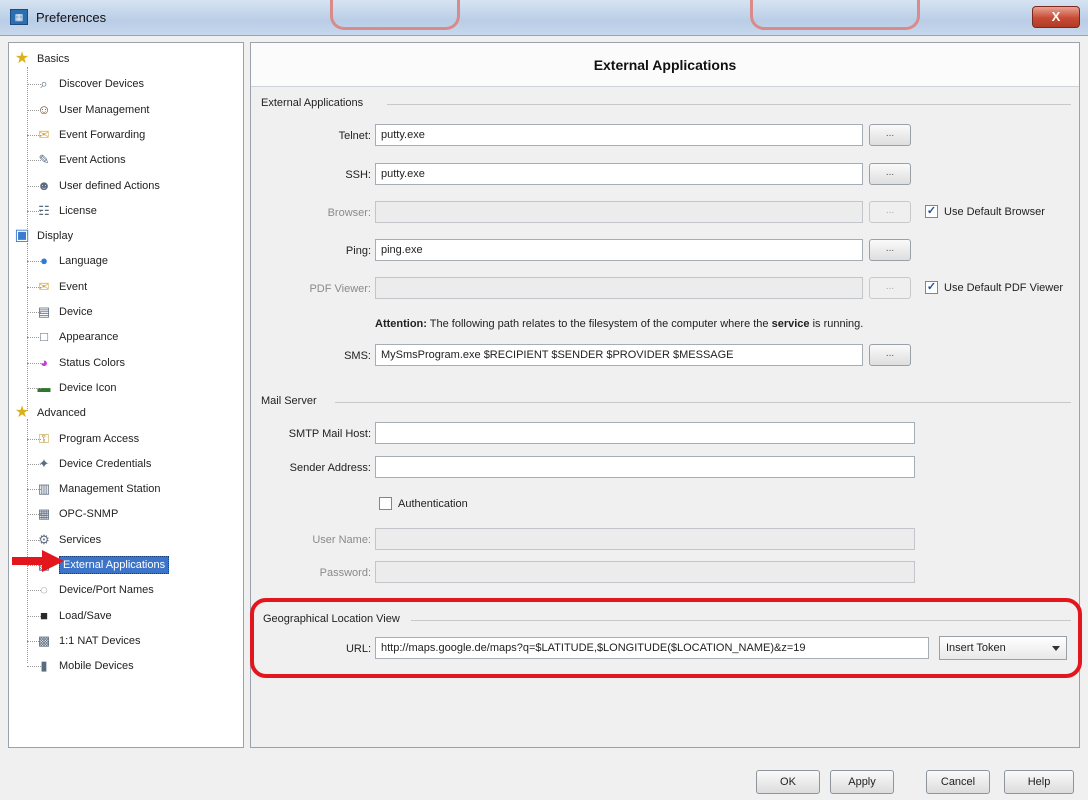 The image size is (1088, 800). I want to click on tree-item-label: Language, so click(83, 261).